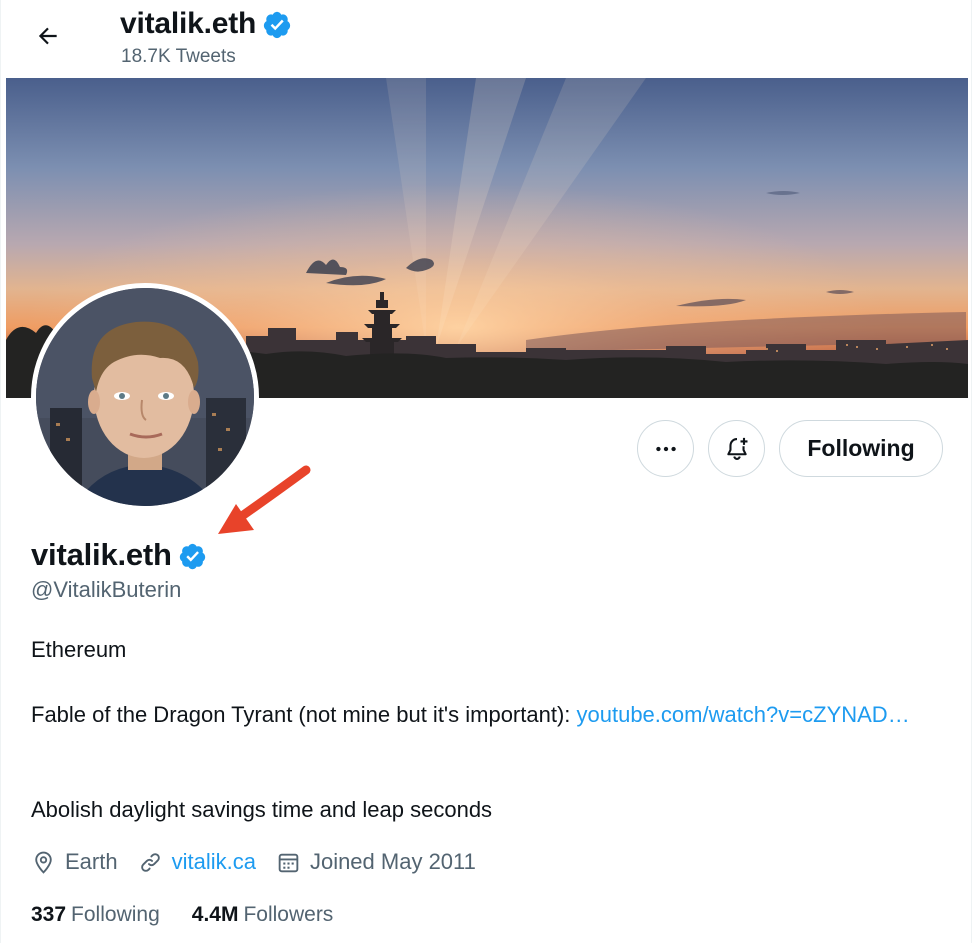  I want to click on notifications-button, so click(736, 448).